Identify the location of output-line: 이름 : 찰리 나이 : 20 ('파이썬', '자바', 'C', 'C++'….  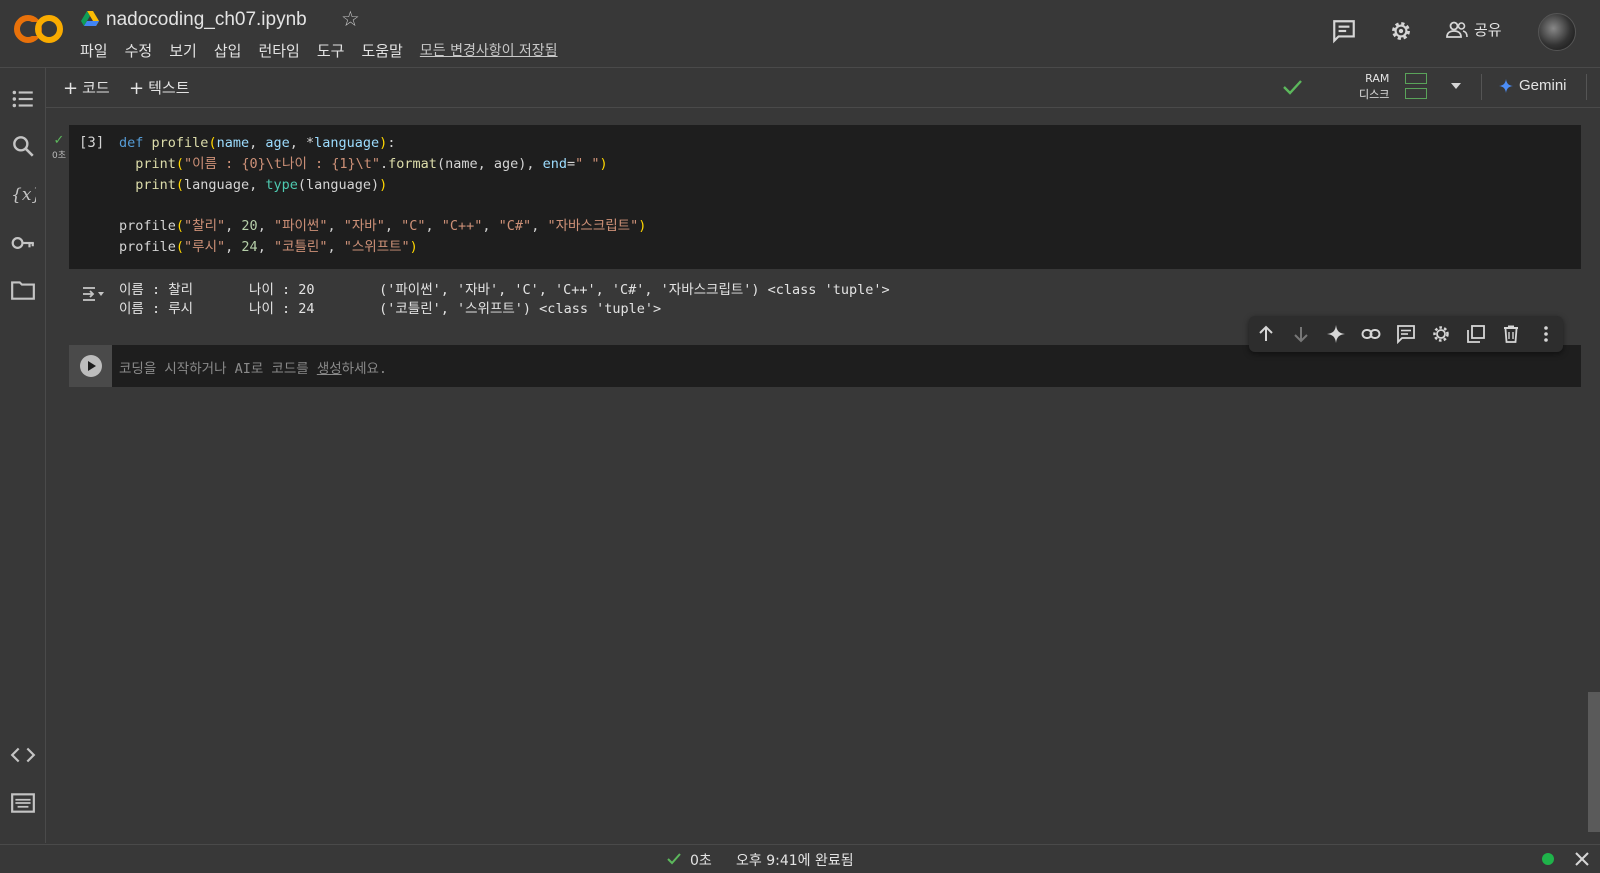
(504, 290).